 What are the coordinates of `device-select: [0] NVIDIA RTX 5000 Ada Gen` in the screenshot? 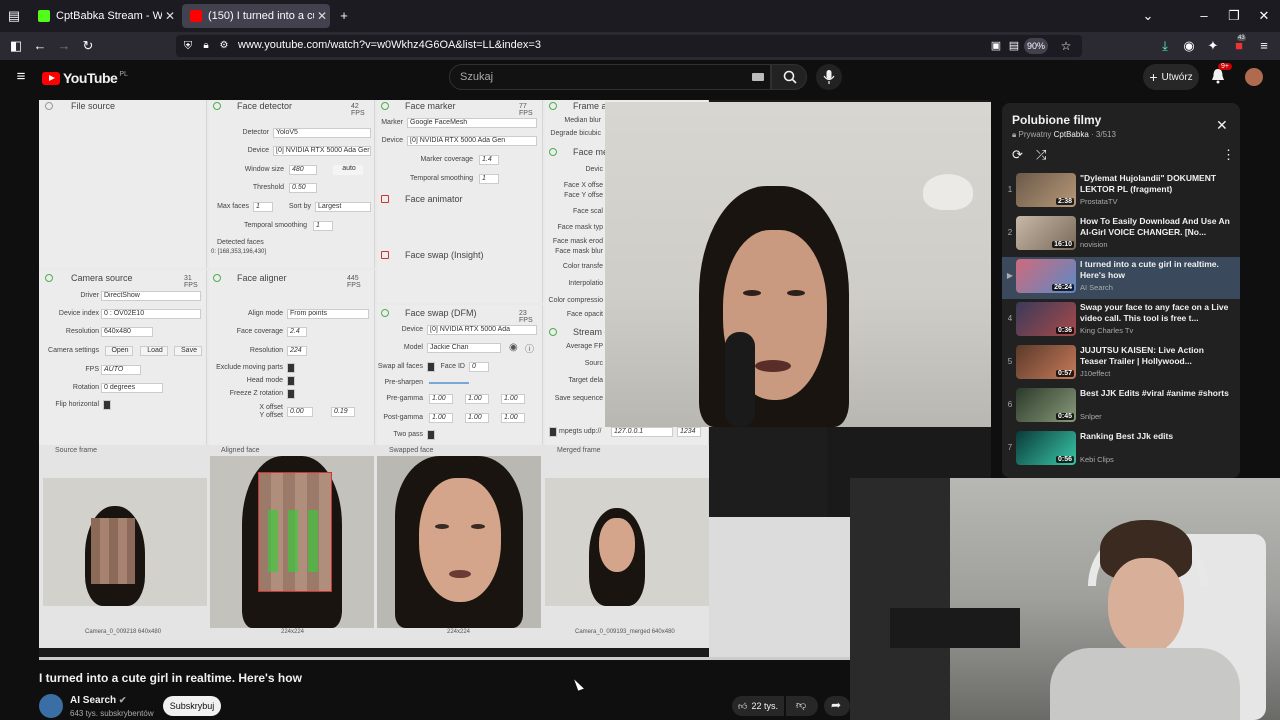 It's located at (472, 141).